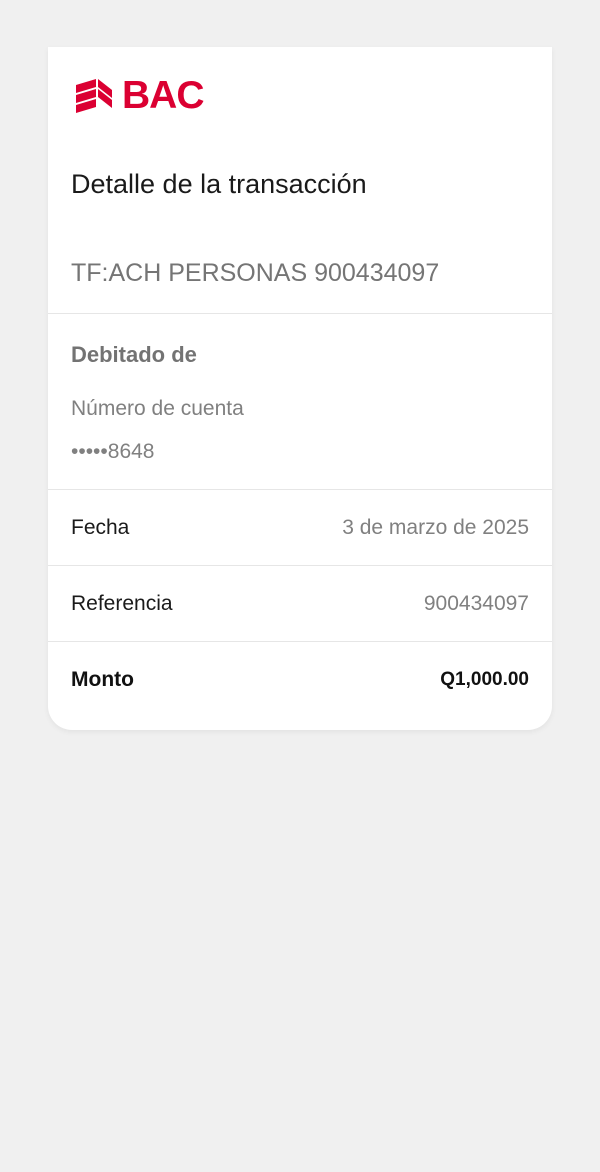 The image size is (600, 1172). What do you see at coordinates (219, 184) in the screenshot?
I see `page-title: Detalle de la transacción` at bounding box center [219, 184].